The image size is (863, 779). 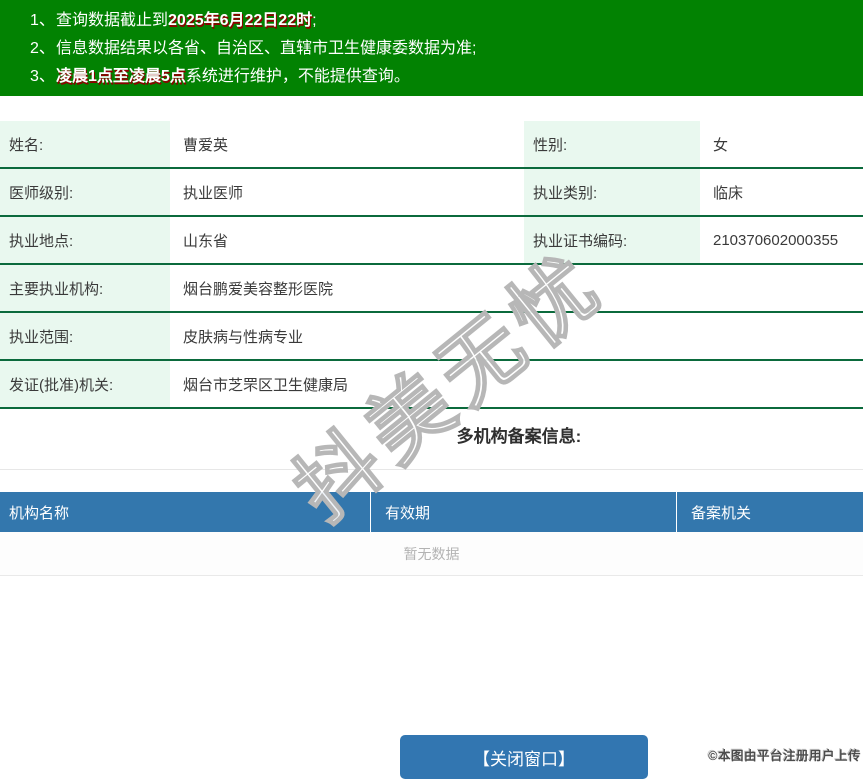 What do you see at coordinates (431, 337) in the screenshot?
I see `table-row: 执业范围: 皮肤病与性病专业` at bounding box center [431, 337].